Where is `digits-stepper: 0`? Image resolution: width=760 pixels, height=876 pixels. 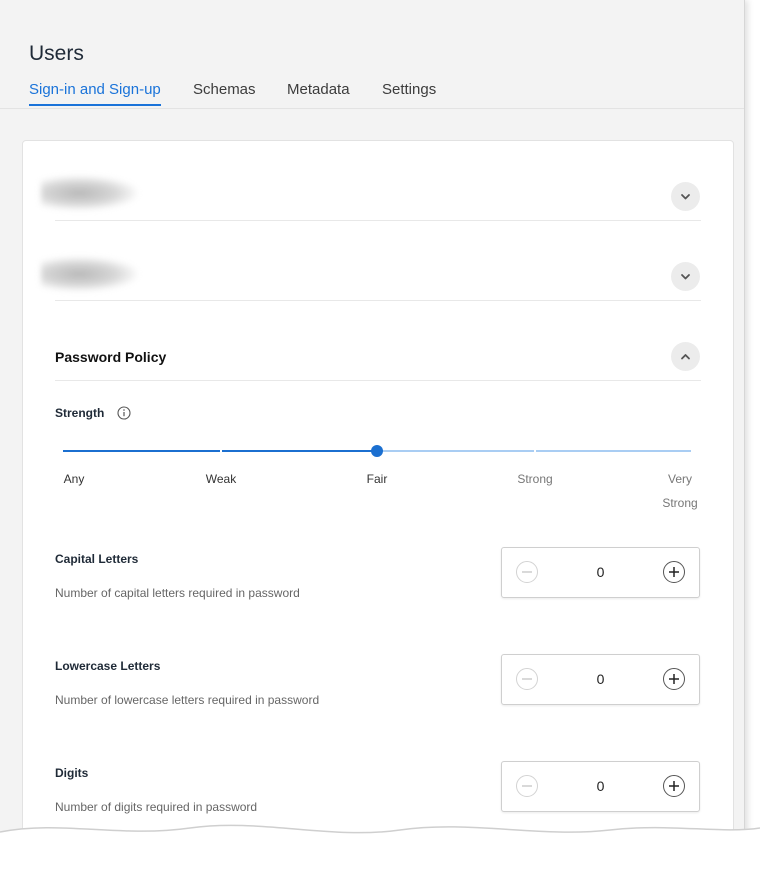 digits-stepper: 0 is located at coordinates (600, 786).